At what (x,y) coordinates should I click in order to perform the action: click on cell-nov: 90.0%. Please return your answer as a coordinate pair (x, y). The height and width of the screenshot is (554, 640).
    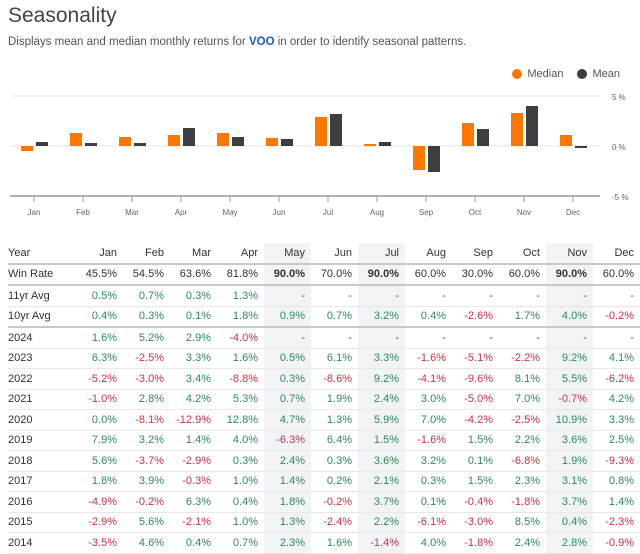
    Looking at the image, I should click on (569, 274).